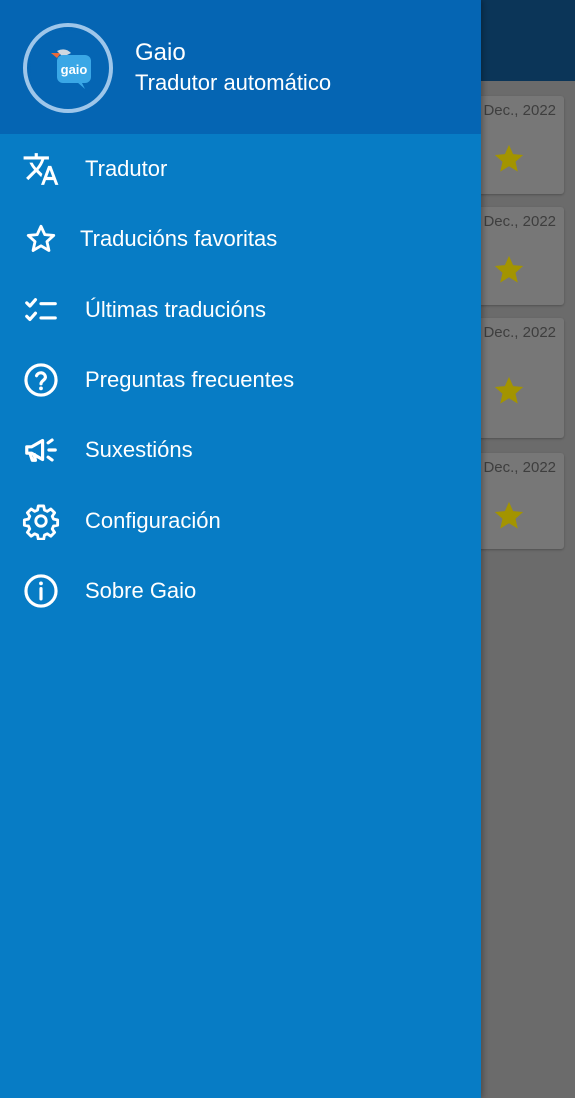 This screenshot has width=575, height=1098. I want to click on app-logo: gaio, so click(68, 68).